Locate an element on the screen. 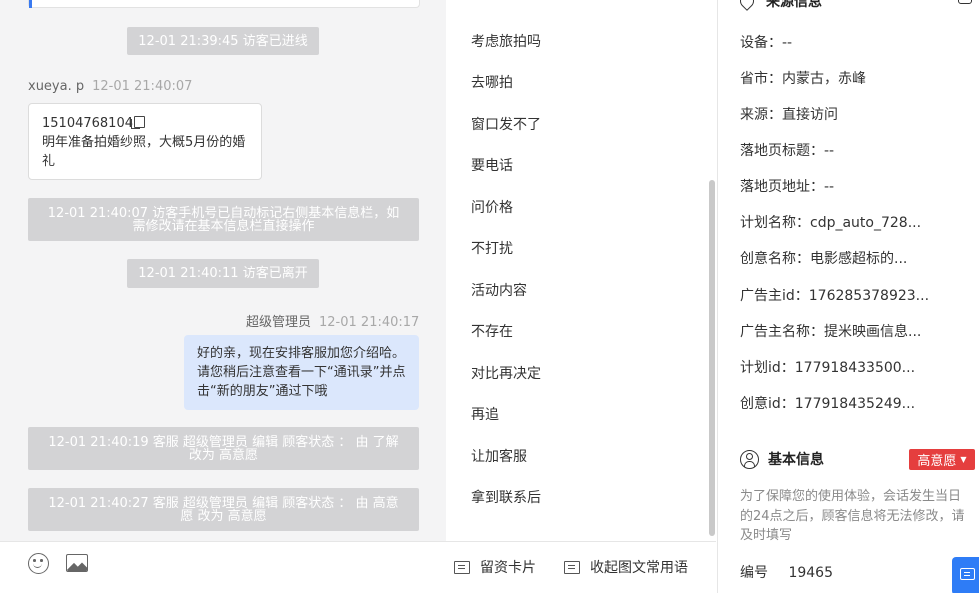  system-message: 12-01 21:40:11 访客已离开 is located at coordinates (223, 273).